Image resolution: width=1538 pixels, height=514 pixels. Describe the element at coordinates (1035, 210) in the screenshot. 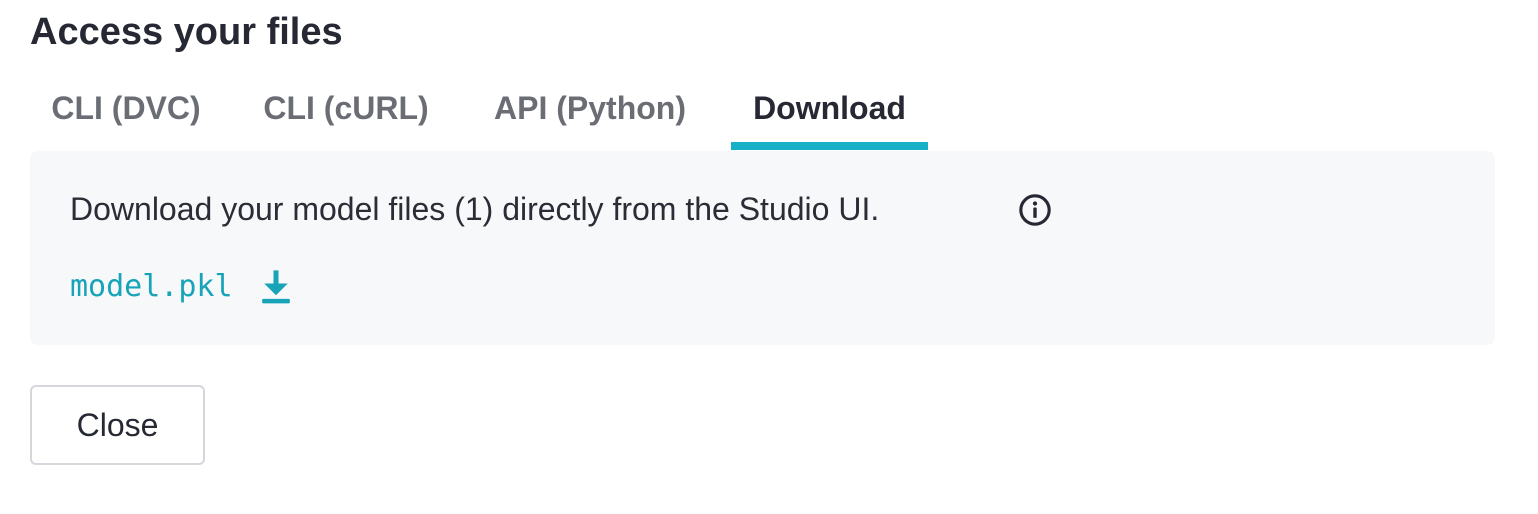

I see `info-circle-icon` at that location.